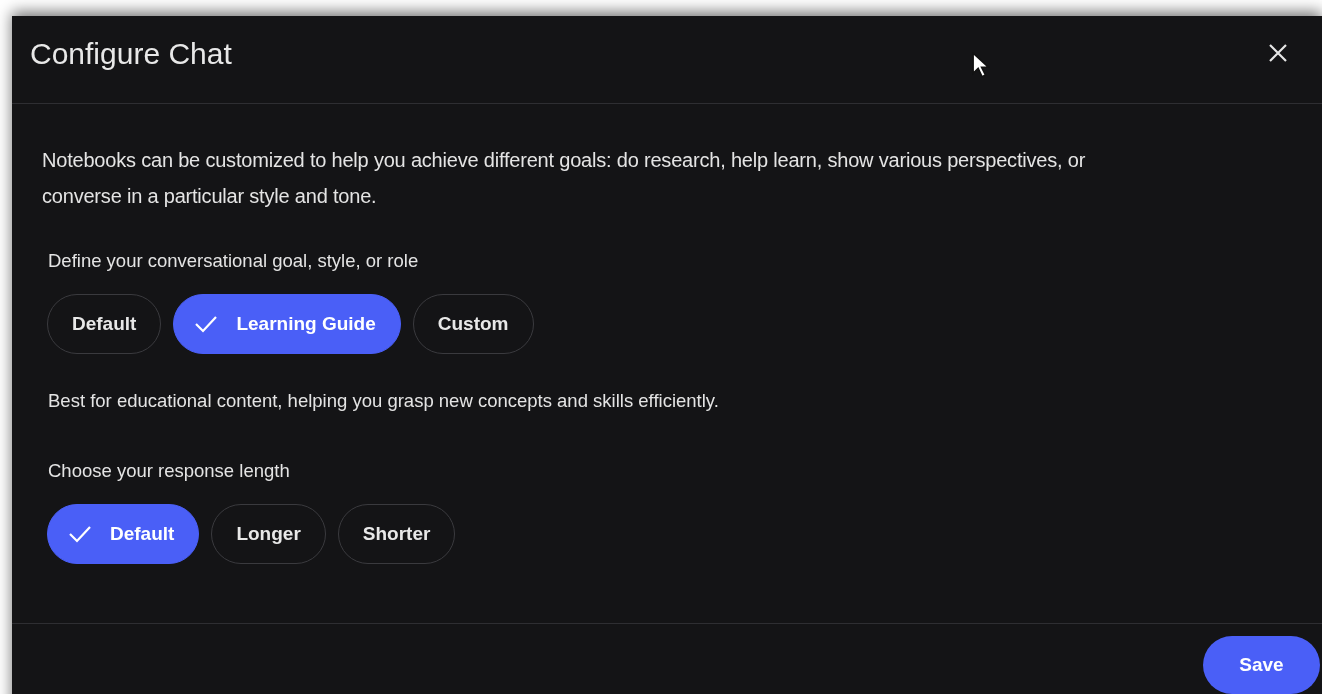  I want to click on option-chip: Default, so click(123, 534).